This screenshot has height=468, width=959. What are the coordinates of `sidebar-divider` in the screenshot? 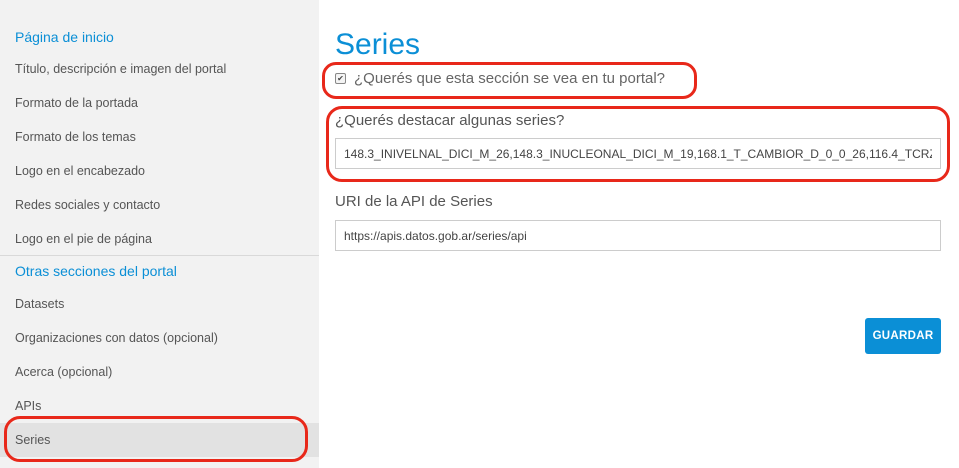 It's located at (159, 255).